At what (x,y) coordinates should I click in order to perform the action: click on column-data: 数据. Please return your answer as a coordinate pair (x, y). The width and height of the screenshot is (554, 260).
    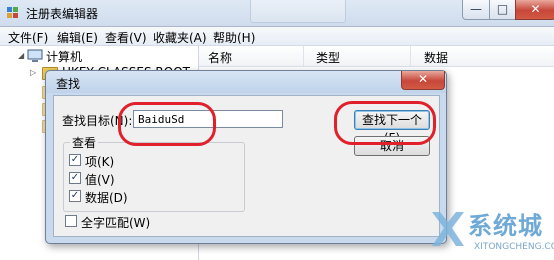
    Looking at the image, I should click on (436, 57).